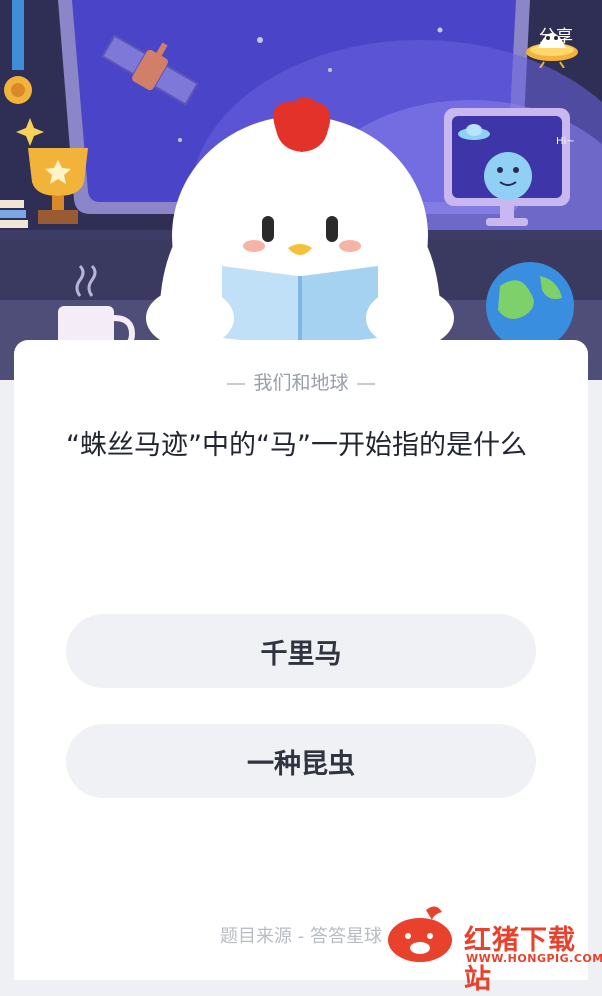 This screenshot has height=996, width=602. What do you see at coordinates (534, 958) in the screenshot?
I see `watermark-url: WWW.HONGPIG.COM` at bounding box center [534, 958].